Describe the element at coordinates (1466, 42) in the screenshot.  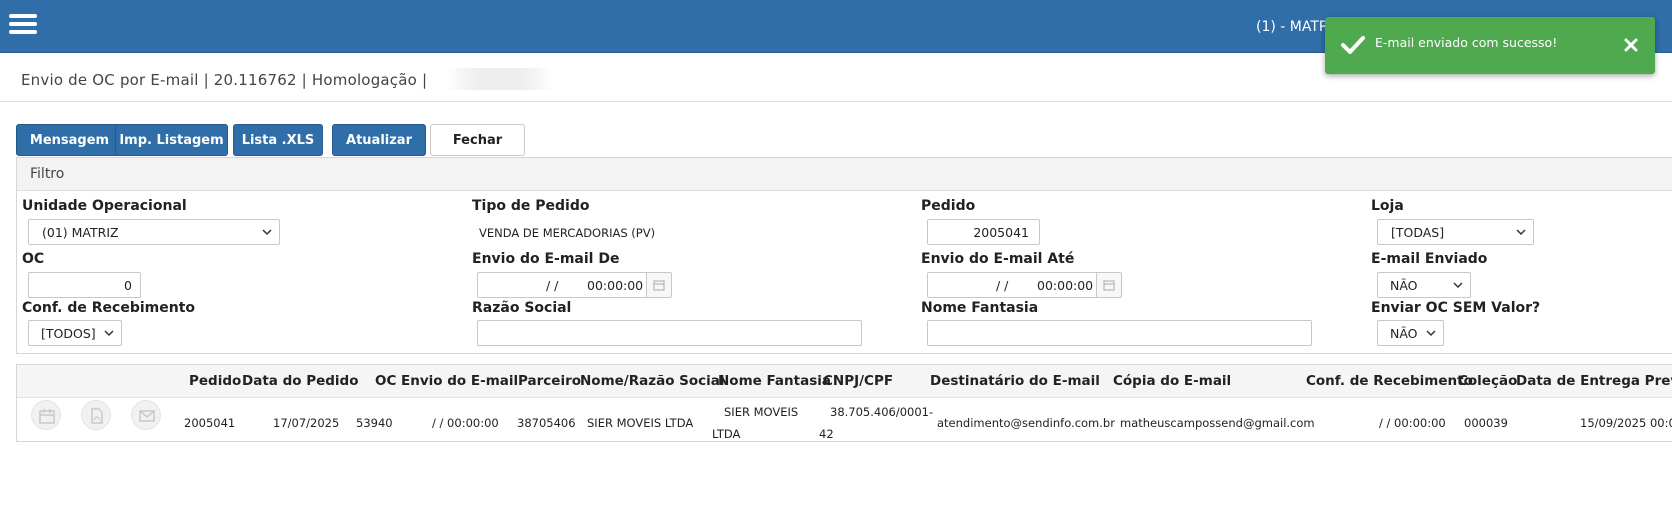
I see `toast-message: E-mail enviado com sucesso!` at that location.